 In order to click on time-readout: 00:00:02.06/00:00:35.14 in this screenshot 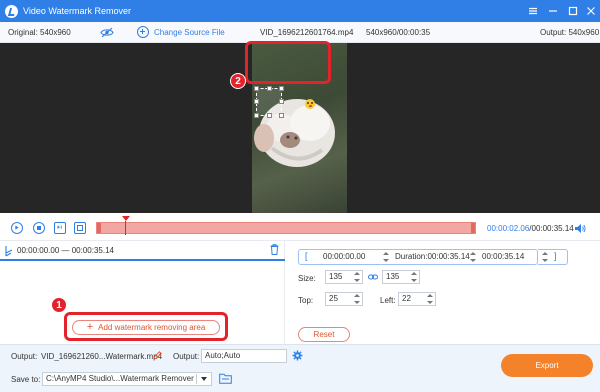, I will do `click(530, 228)`.